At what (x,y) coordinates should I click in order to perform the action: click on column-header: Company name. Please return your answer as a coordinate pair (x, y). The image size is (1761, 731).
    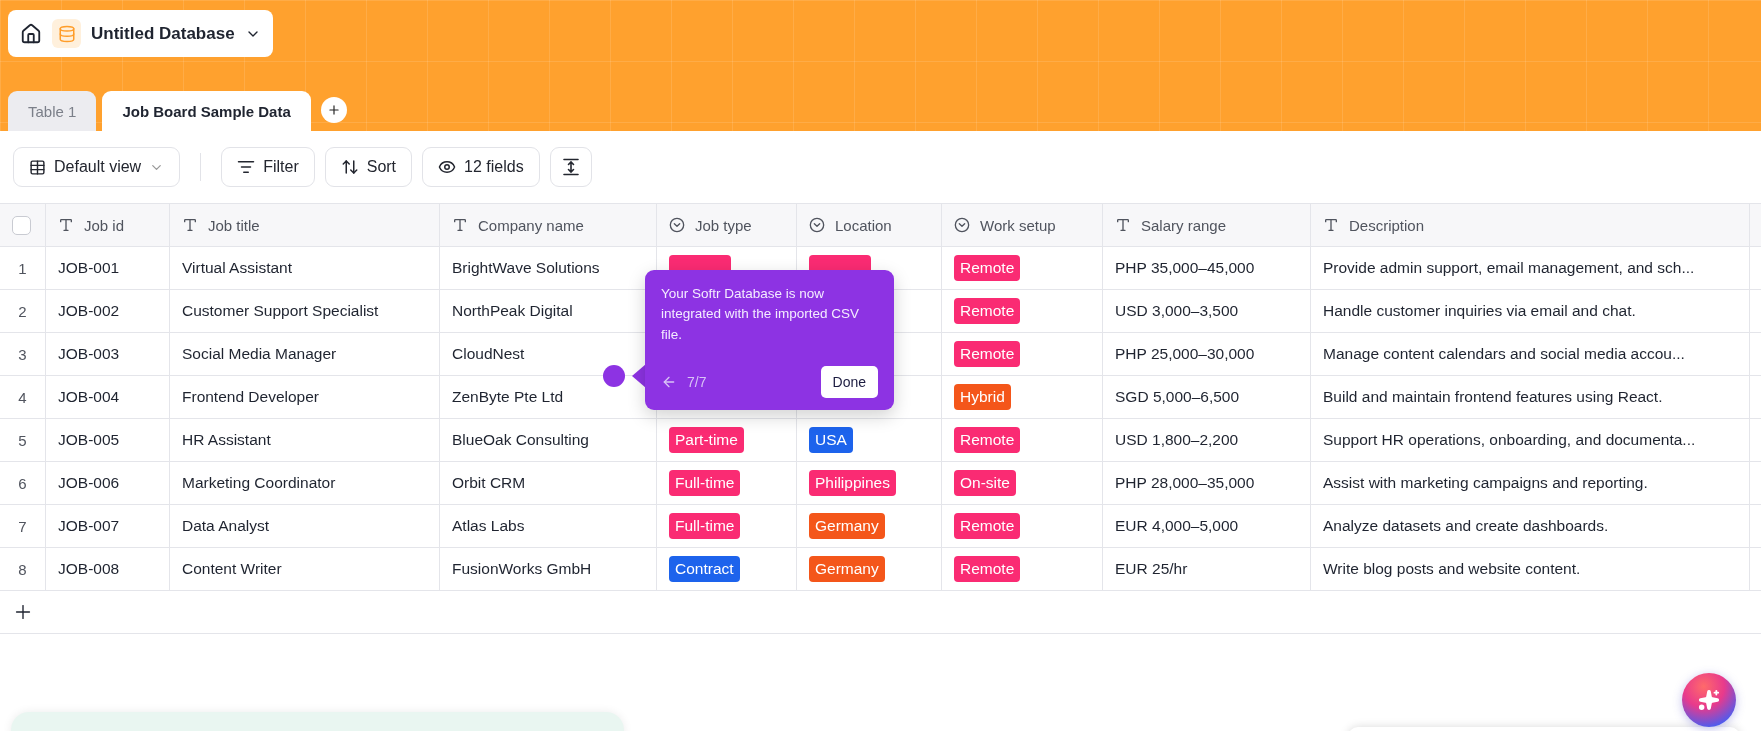
    Looking at the image, I should click on (531, 225).